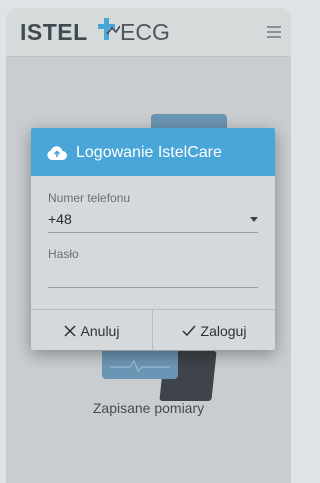 The image size is (320, 483). I want to click on istel-logo-icon, so click(109, 29).